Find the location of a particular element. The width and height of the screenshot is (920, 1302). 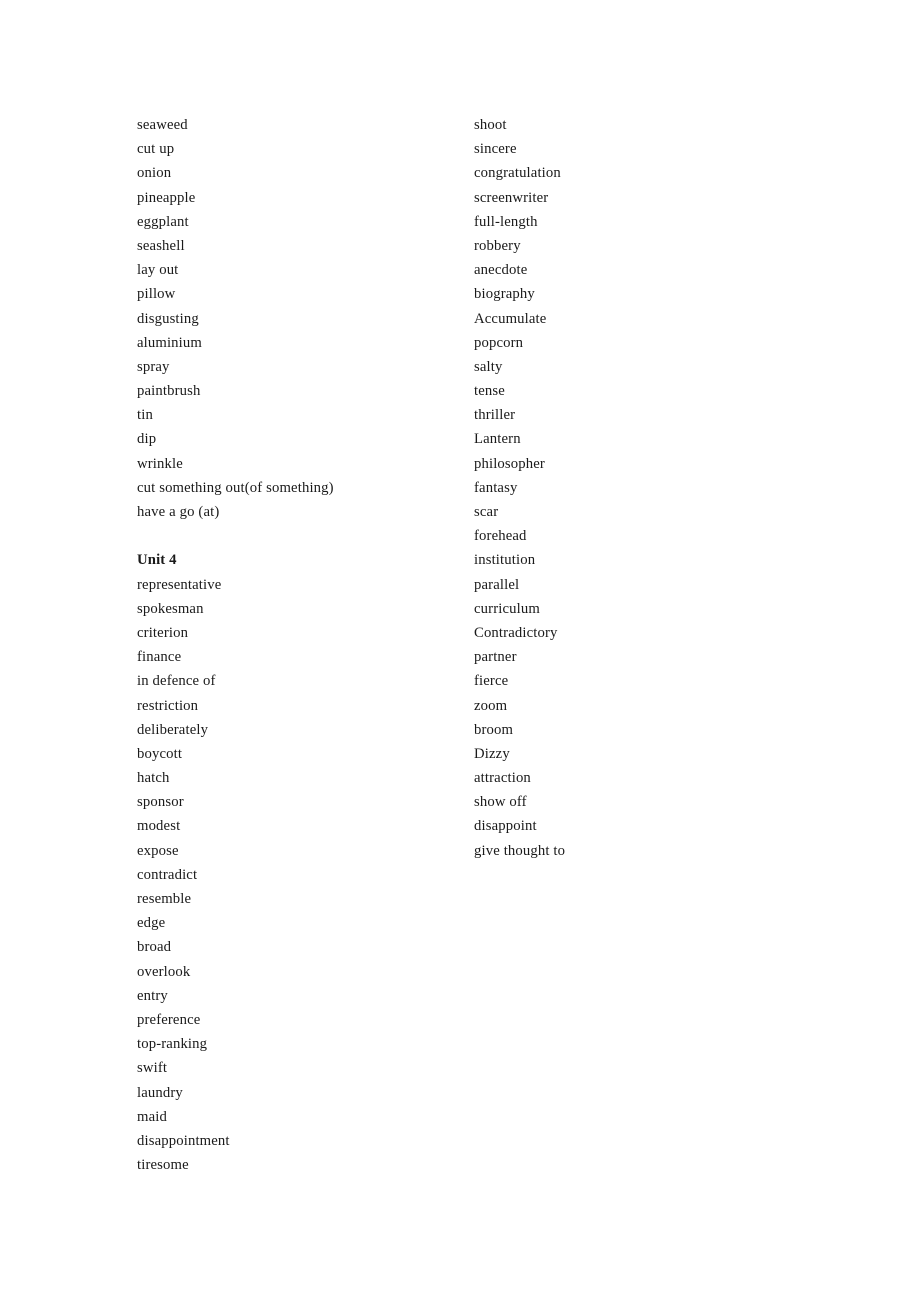

vocabulary-item: salty is located at coordinates (488, 366).